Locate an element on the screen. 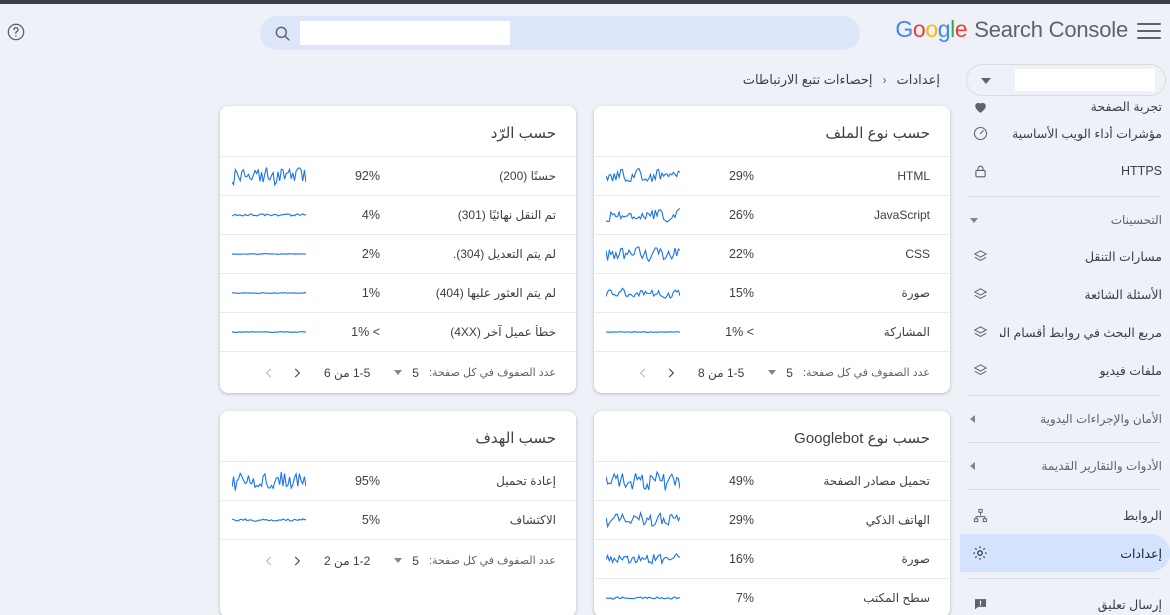  row-percentage: 7% is located at coordinates (744, 598).